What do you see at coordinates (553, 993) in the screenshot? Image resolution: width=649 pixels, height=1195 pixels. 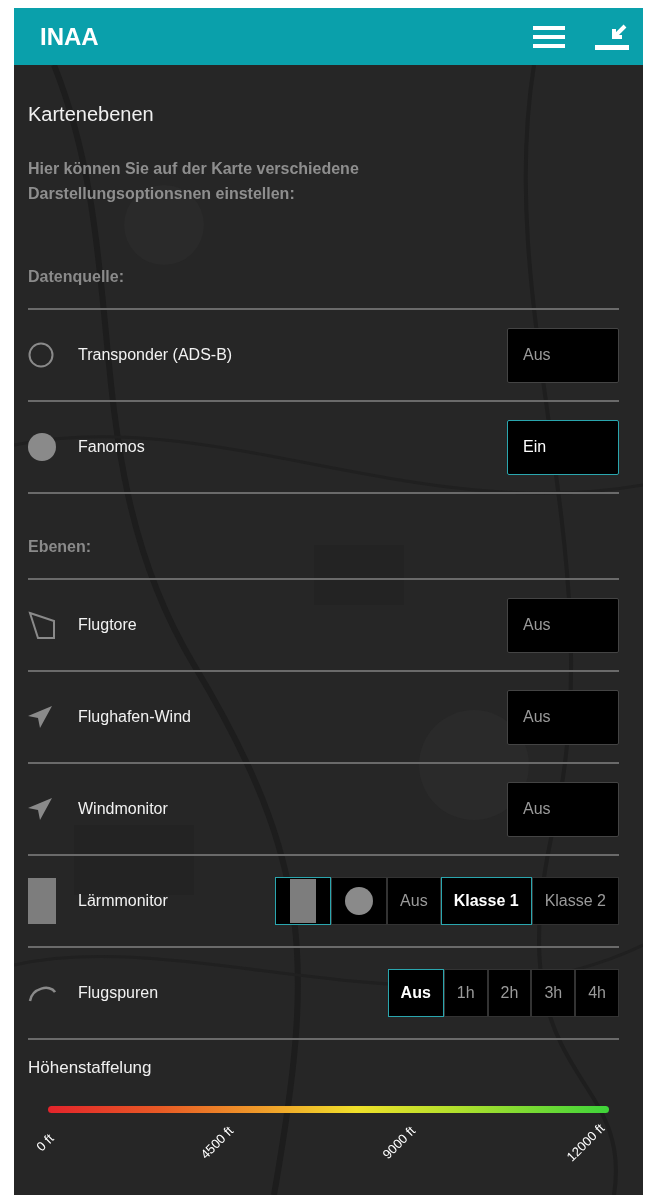 I see `segment-button: 3h` at bounding box center [553, 993].